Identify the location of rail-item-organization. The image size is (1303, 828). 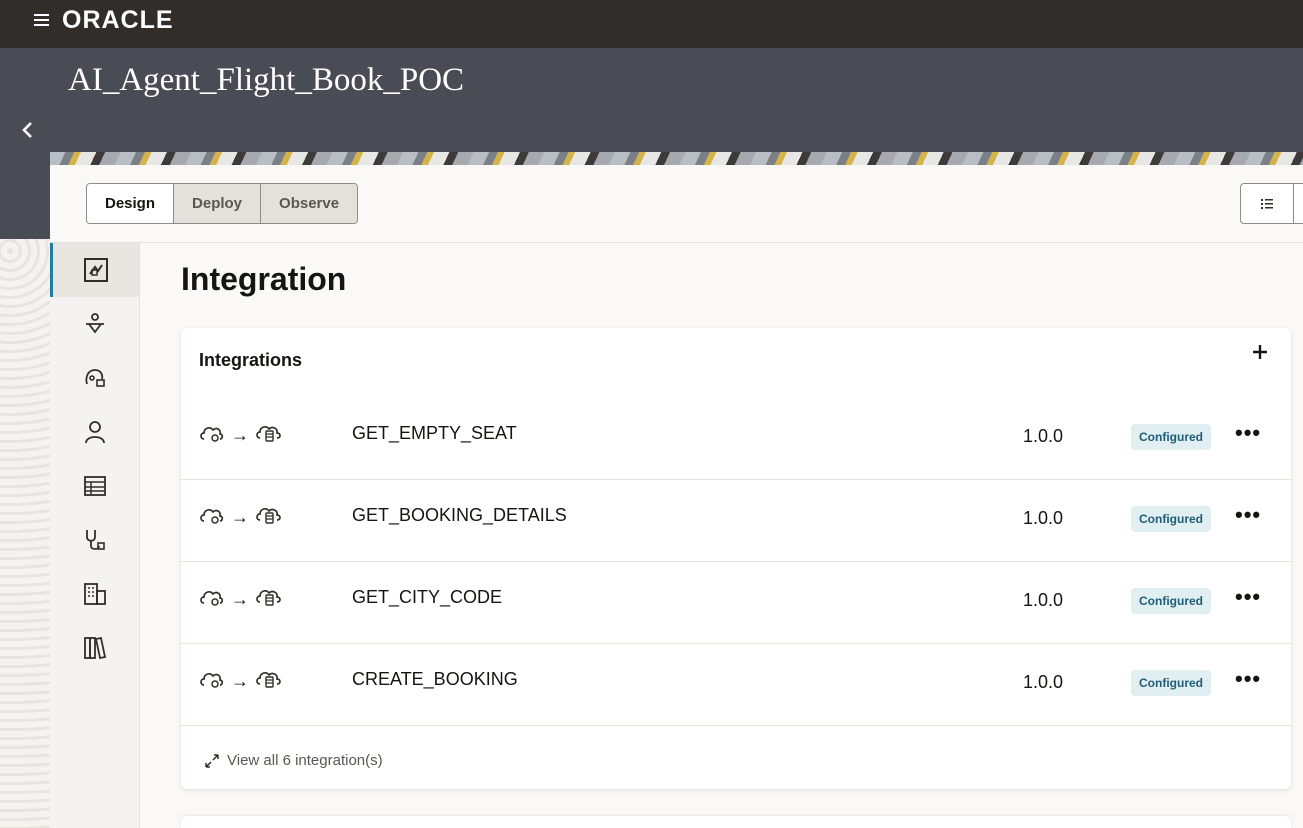
(94, 594).